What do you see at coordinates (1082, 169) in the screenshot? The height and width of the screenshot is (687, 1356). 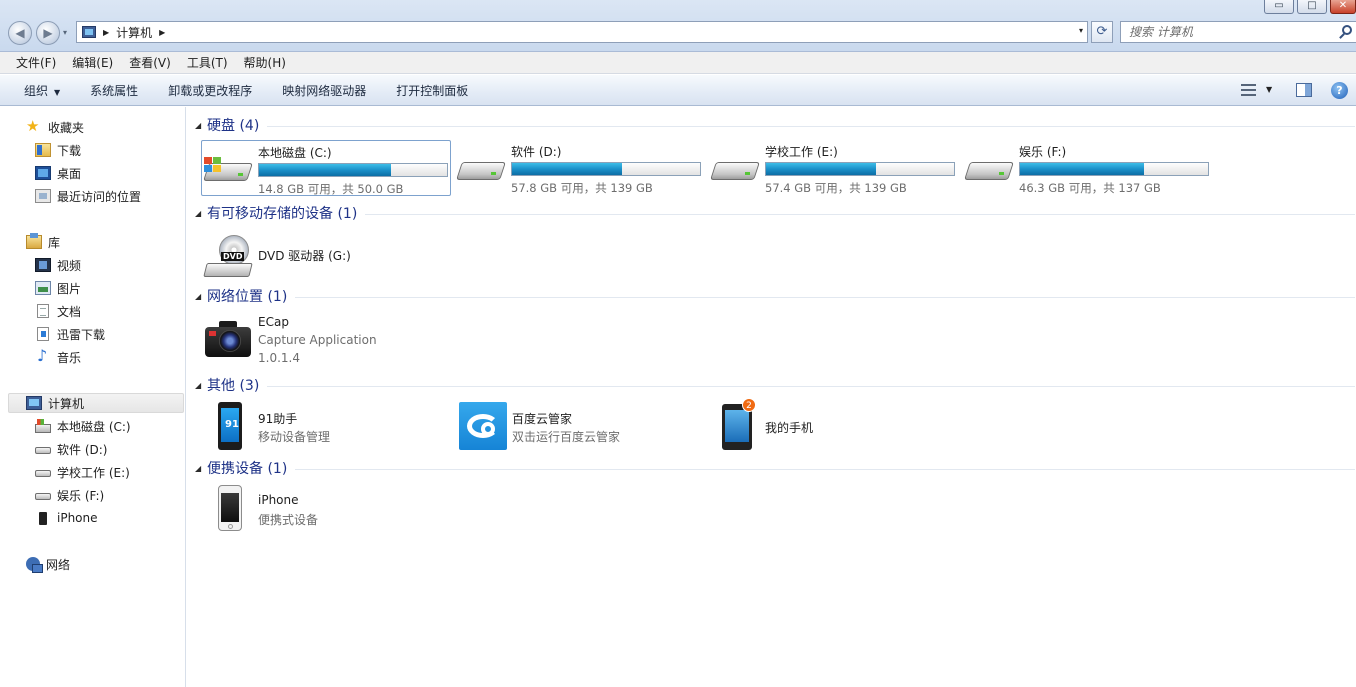 I see `drive-usage-fill` at bounding box center [1082, 169].